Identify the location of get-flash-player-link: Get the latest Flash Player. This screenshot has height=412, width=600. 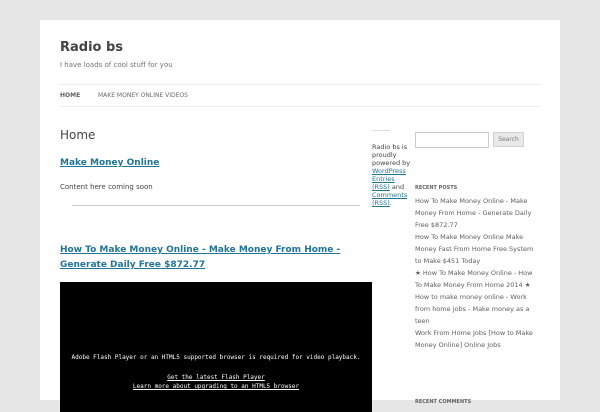
(216, 377).